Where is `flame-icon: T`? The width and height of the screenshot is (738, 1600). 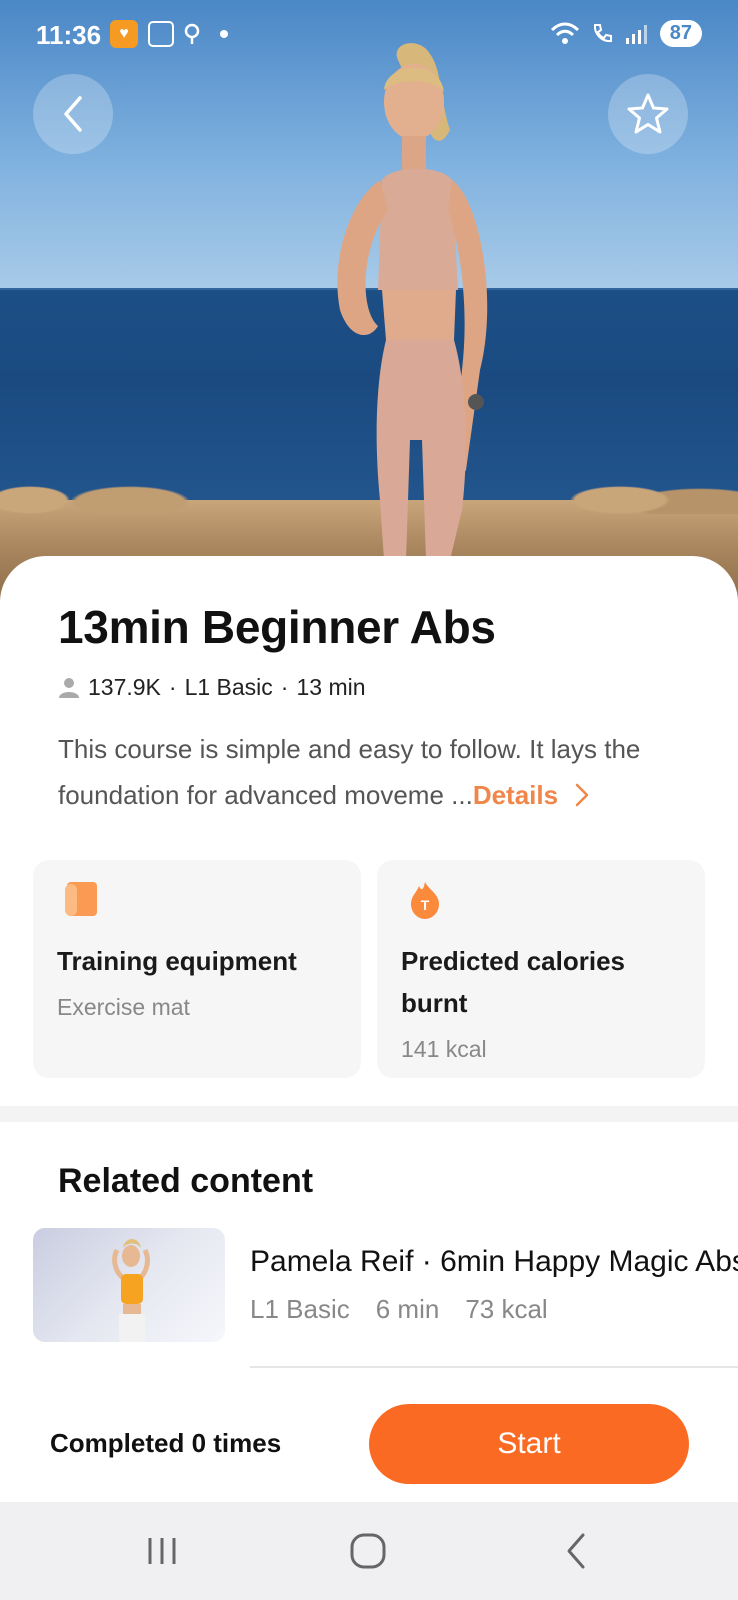 flame-icon: T is located at coordinates (425, 900).